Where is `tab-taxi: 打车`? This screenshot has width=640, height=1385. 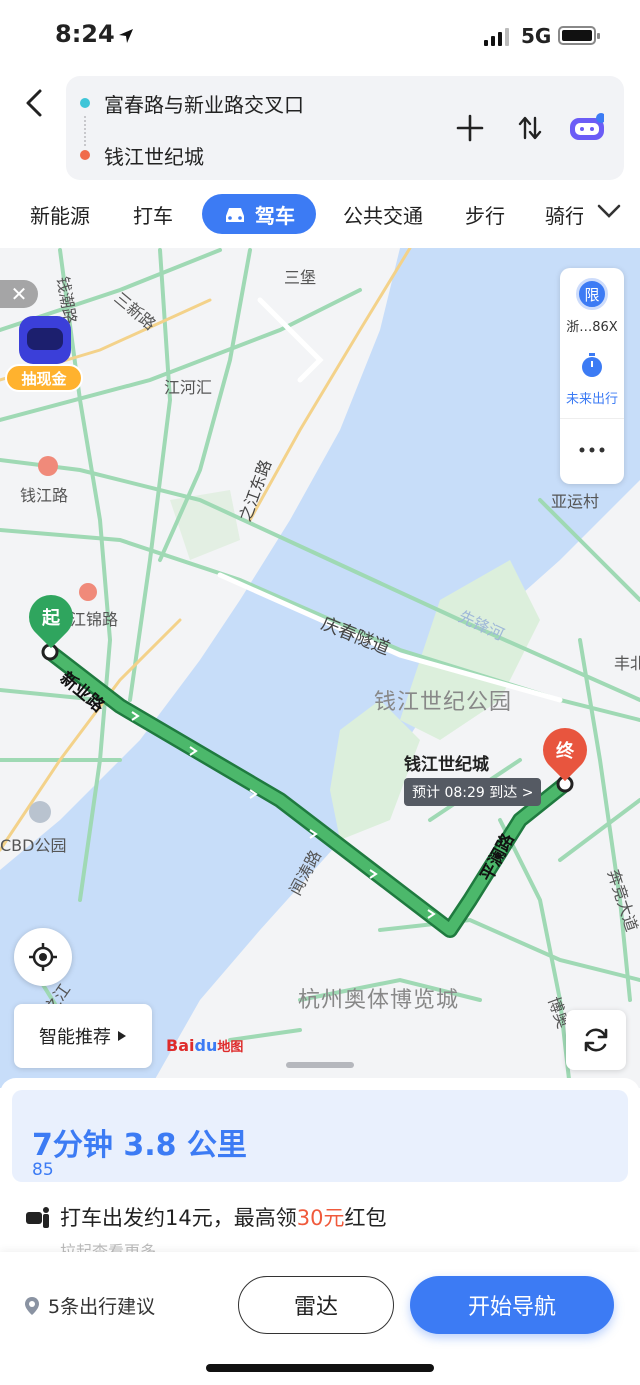 tab-taxi: 打车 is located at coordinates (153, 214).